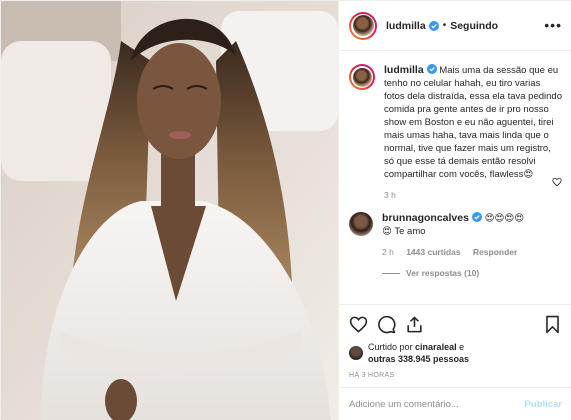  I want to click on publish-button: Publicar, so click(544, 404).